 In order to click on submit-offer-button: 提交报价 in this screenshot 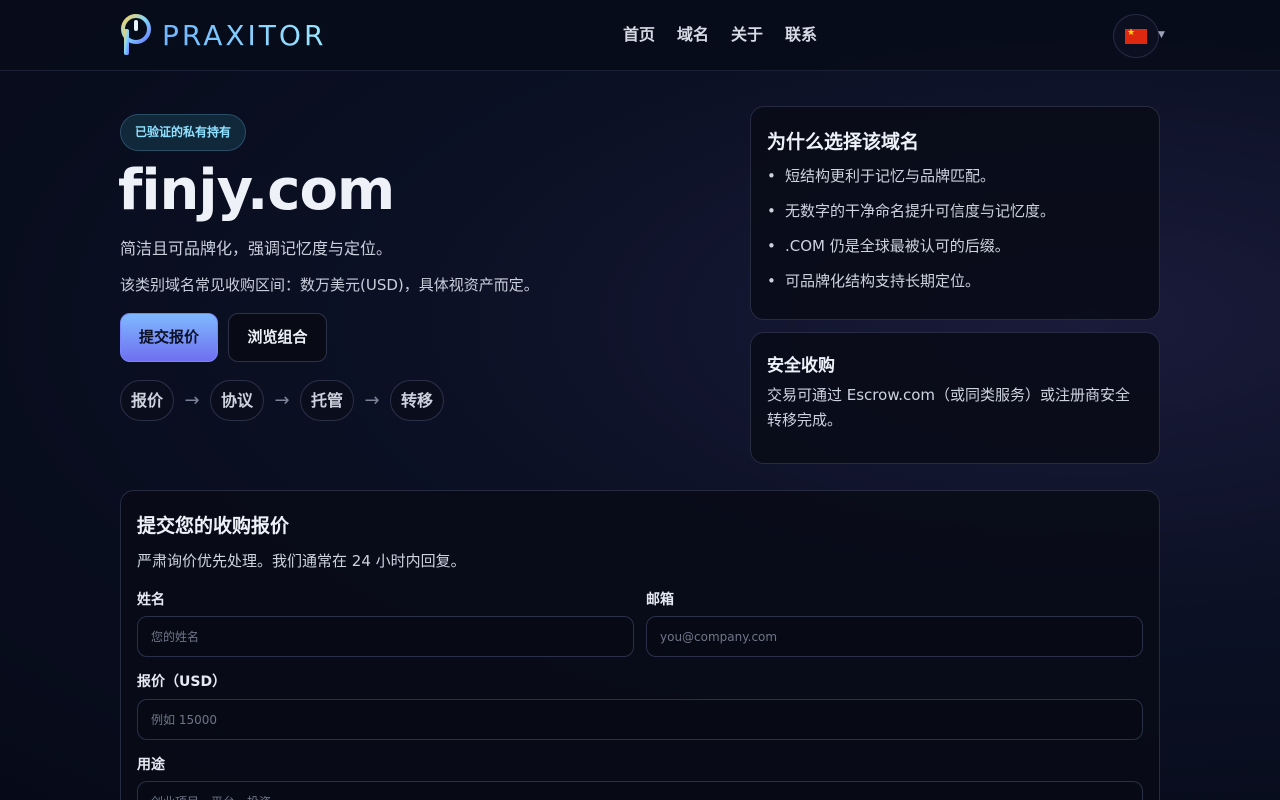, I will do `click(169, 337)`.